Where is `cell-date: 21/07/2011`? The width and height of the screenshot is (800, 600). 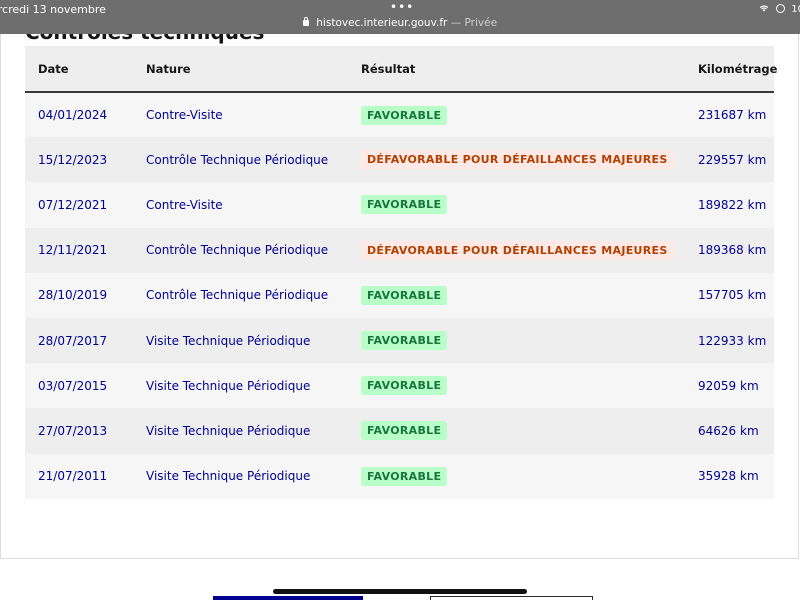
cell-date: 21/07/2011 is located at coordinates (73, 476).